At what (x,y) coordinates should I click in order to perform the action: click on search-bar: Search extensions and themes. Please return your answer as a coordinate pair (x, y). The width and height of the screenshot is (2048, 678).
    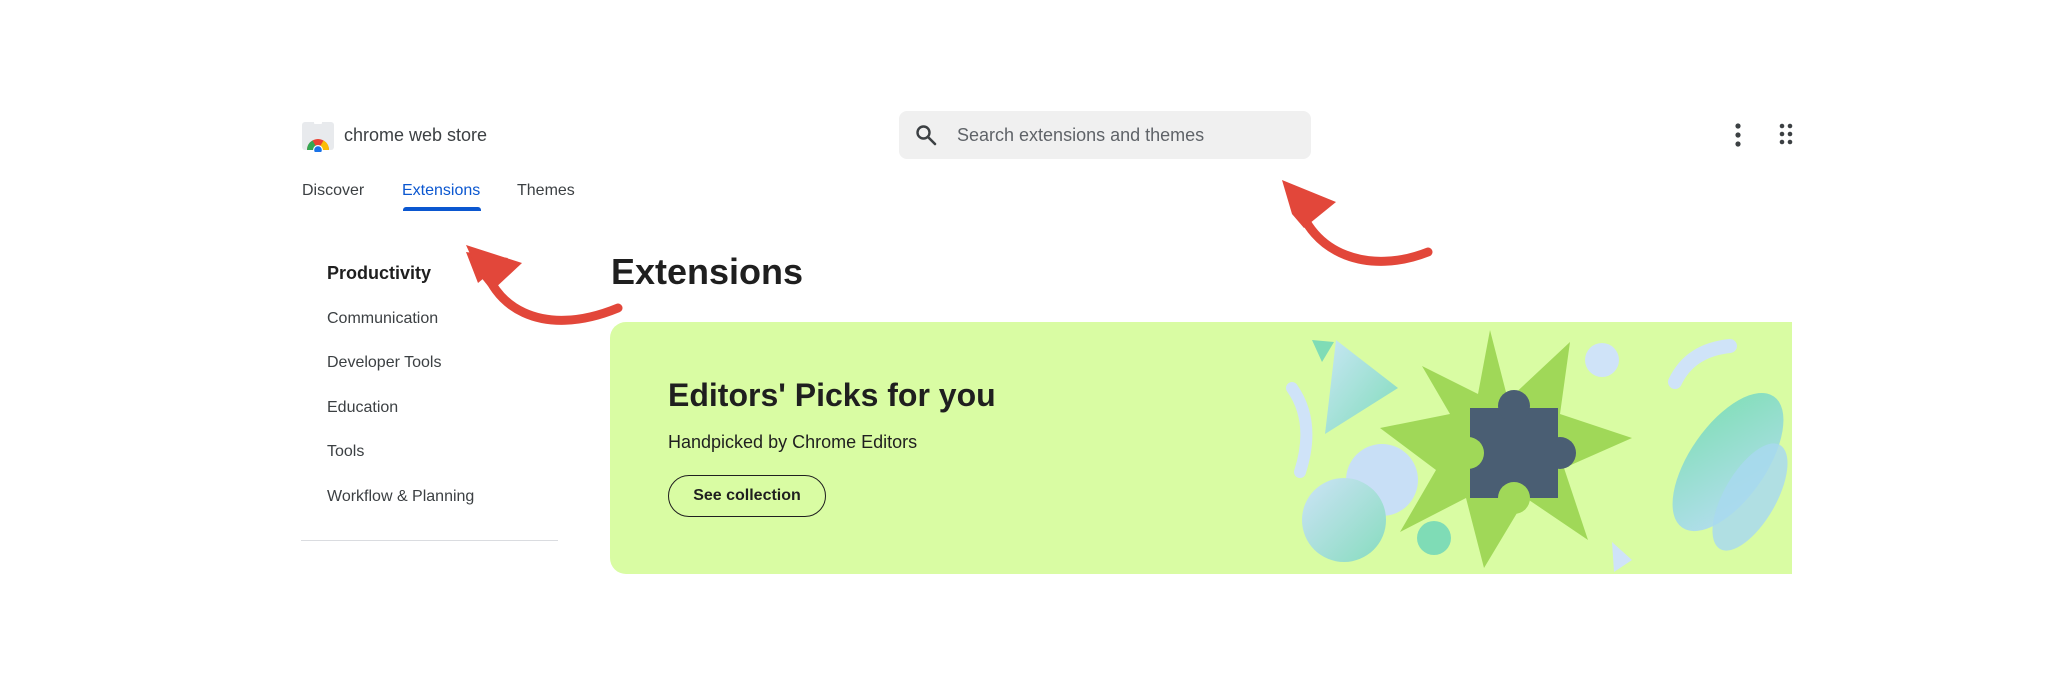
    Looking at the image, I should click on (1105, 135).